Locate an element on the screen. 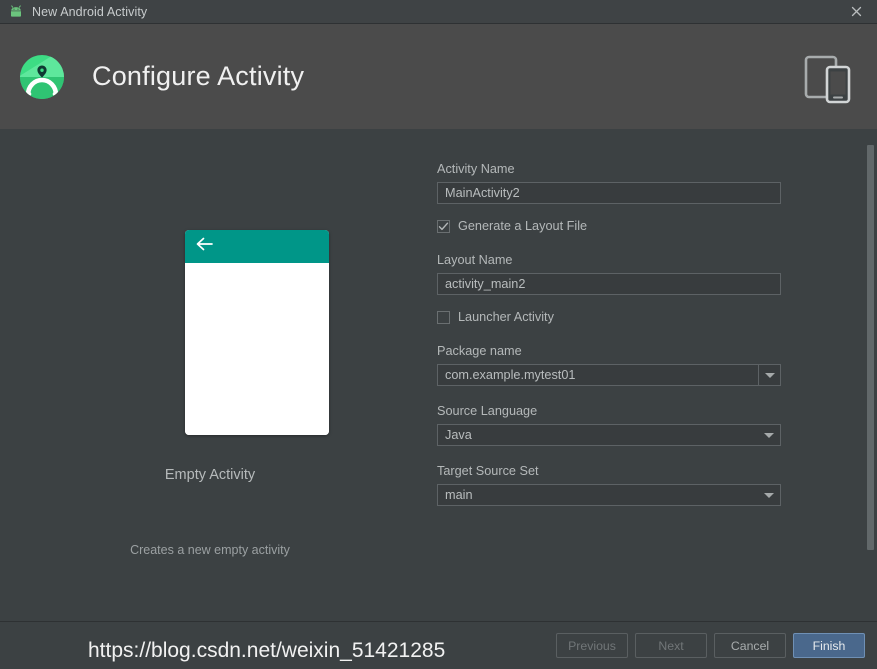  scrollbar-thumb is located at coordinates (870, 347).